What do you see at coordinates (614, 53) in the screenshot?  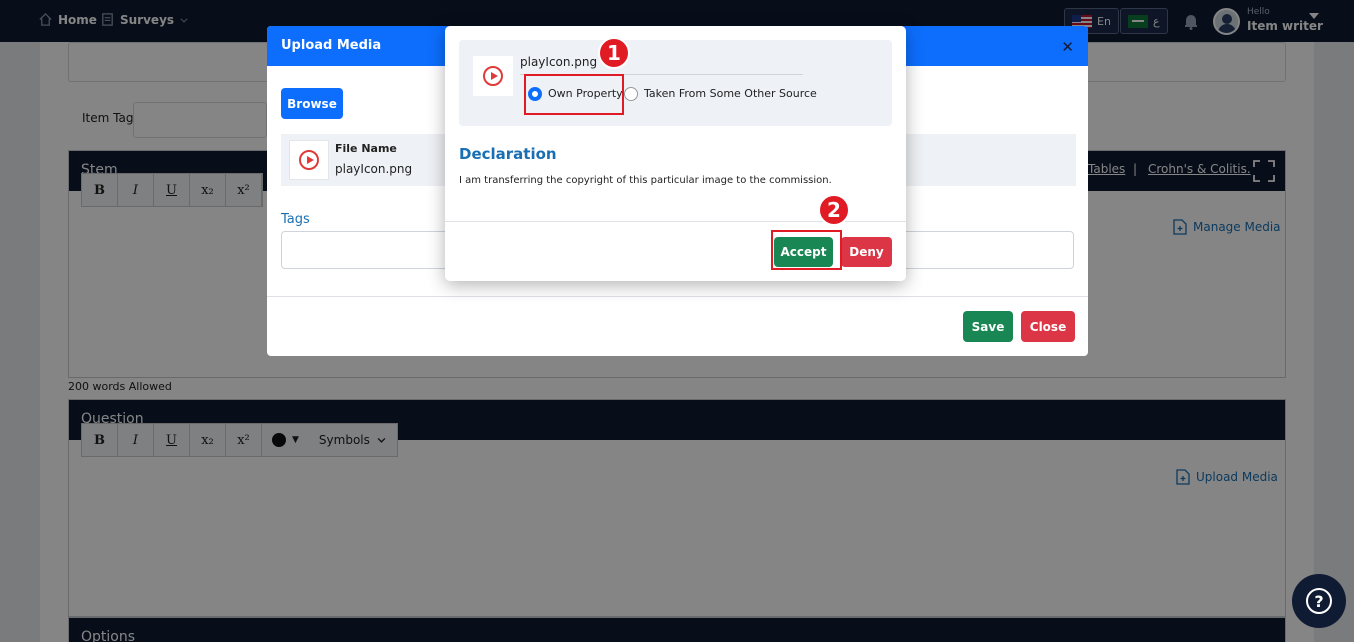 I see `step1-badge: 1` at bounding box center [614, 53].